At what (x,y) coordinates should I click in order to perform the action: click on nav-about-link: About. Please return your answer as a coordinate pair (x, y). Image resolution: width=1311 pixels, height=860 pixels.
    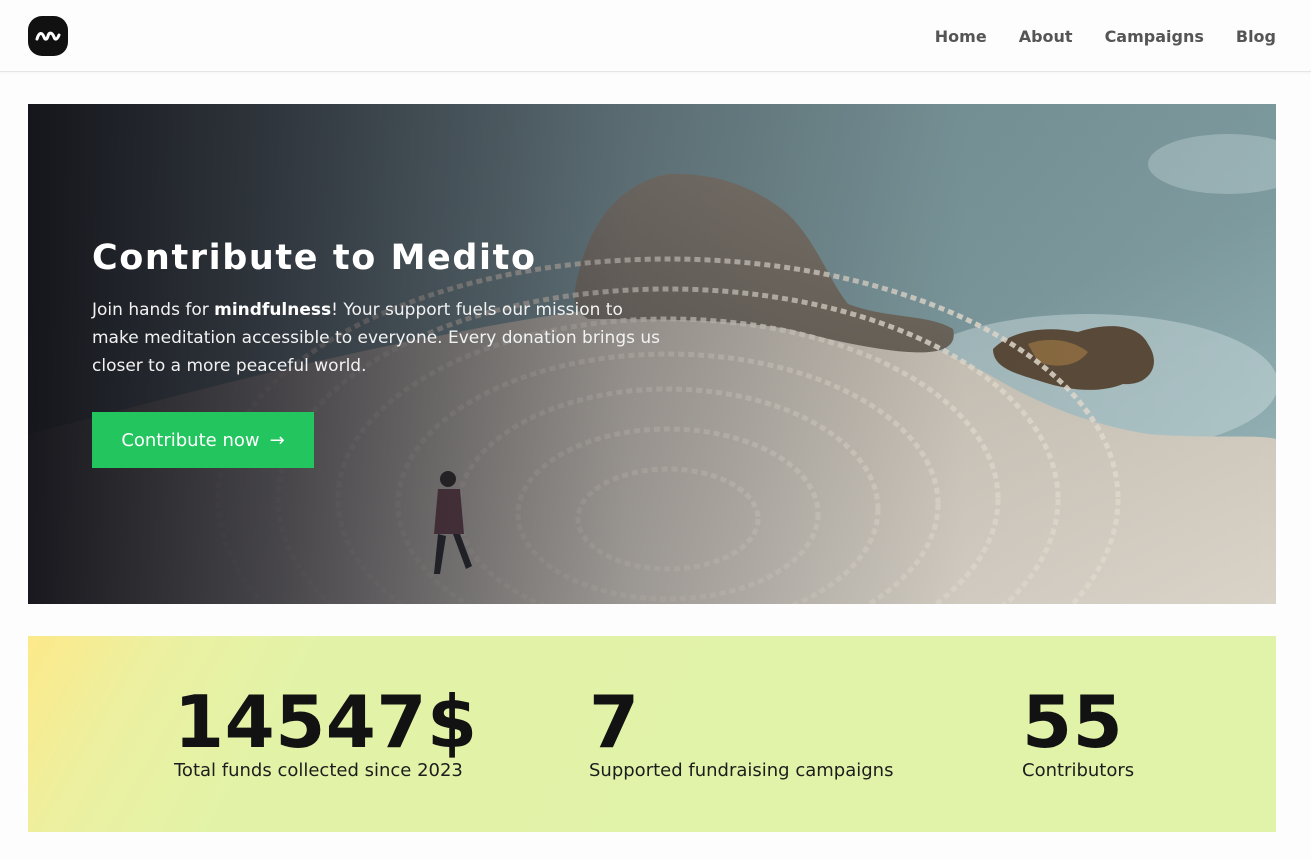
    Looking at the image, I should click on (1046, 36).